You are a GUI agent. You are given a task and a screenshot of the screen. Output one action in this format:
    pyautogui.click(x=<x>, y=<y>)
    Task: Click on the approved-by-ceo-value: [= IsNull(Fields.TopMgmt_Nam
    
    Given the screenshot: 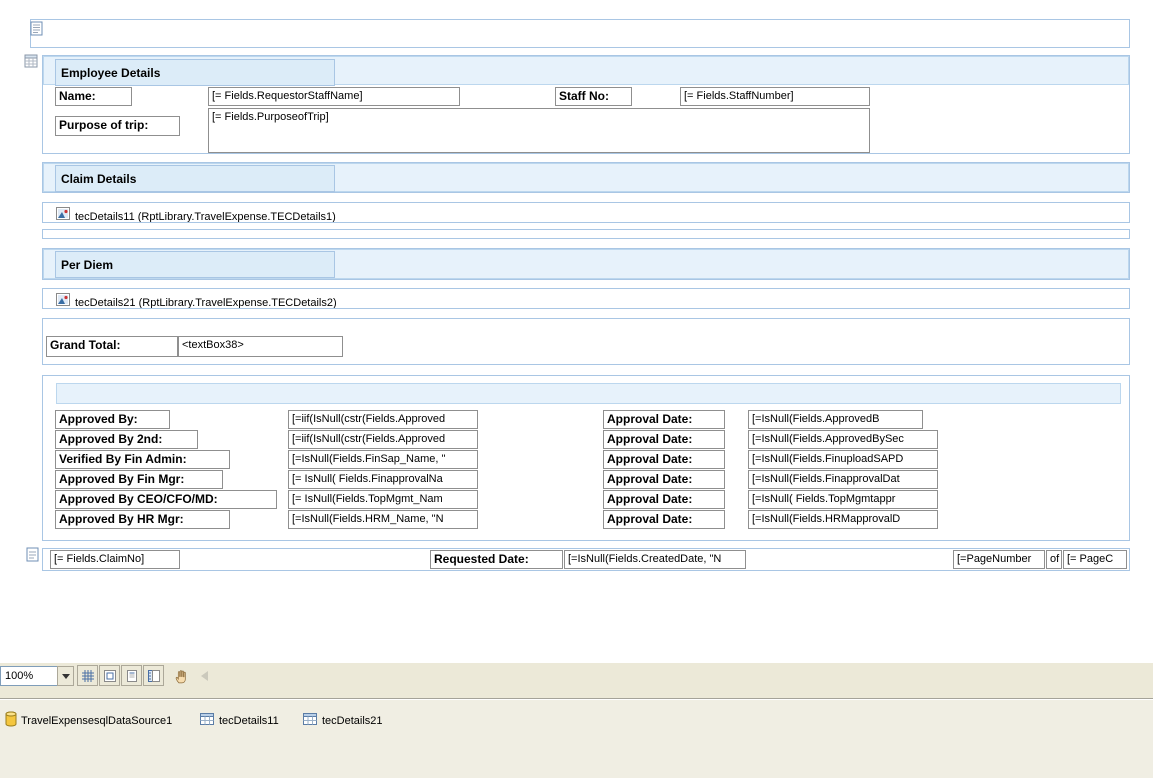 What is the action you would take?
    pyautogui.click(x=383, y=499)
    